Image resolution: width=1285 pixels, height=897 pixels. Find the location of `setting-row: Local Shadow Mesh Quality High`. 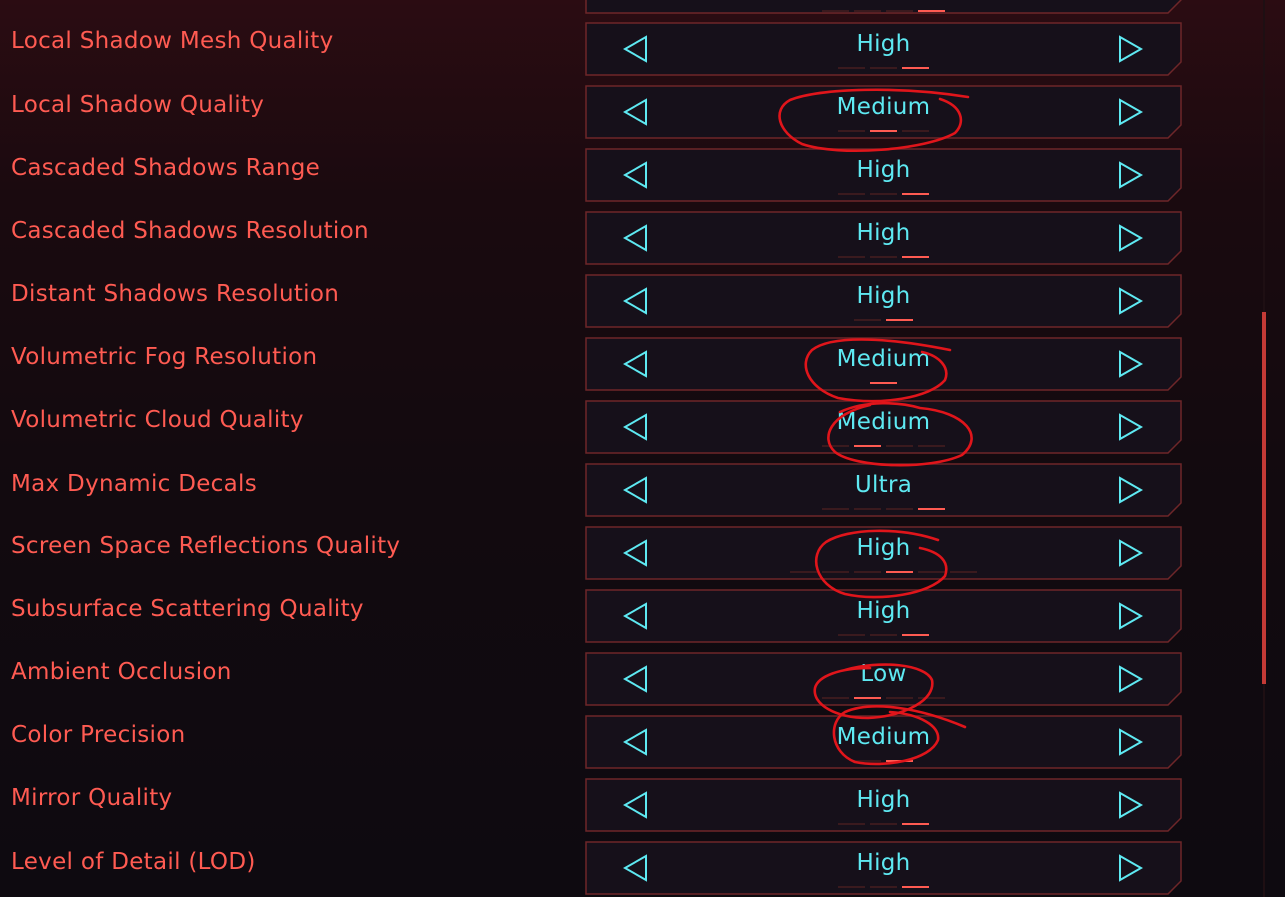

setting-row: Local Shadow Mesh Quality High is located at coordinates (625, 53).